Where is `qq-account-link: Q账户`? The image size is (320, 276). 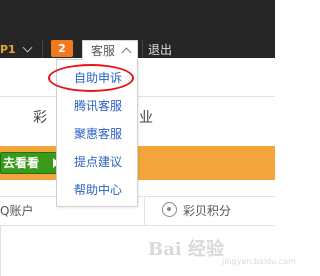 qq-account-link: Q账户 is located at coordinates (16, 211).